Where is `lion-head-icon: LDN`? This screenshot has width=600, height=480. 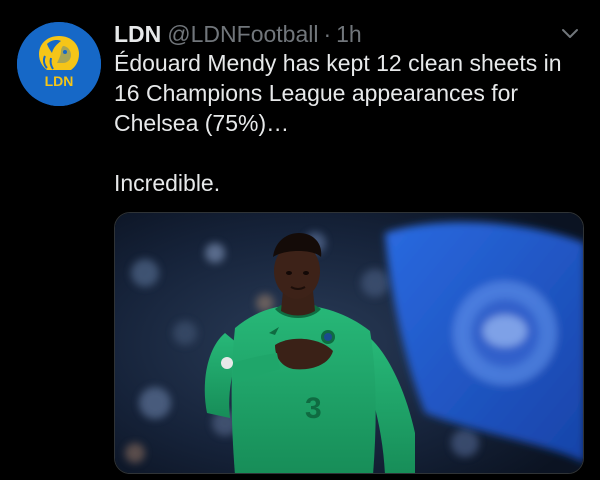 lion-head-icon: LDN is located at coordinates (59, 64).